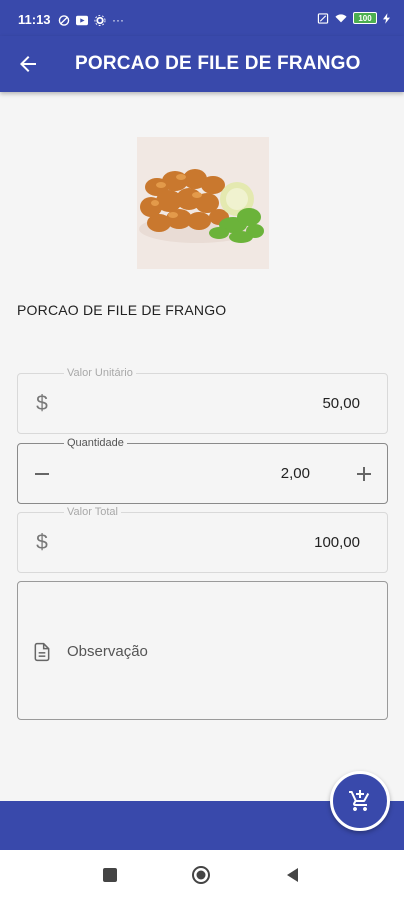 Image resolution: width=404 pixels, height=900 pixels. I want to click on wifi-icon, so click(341, 17).